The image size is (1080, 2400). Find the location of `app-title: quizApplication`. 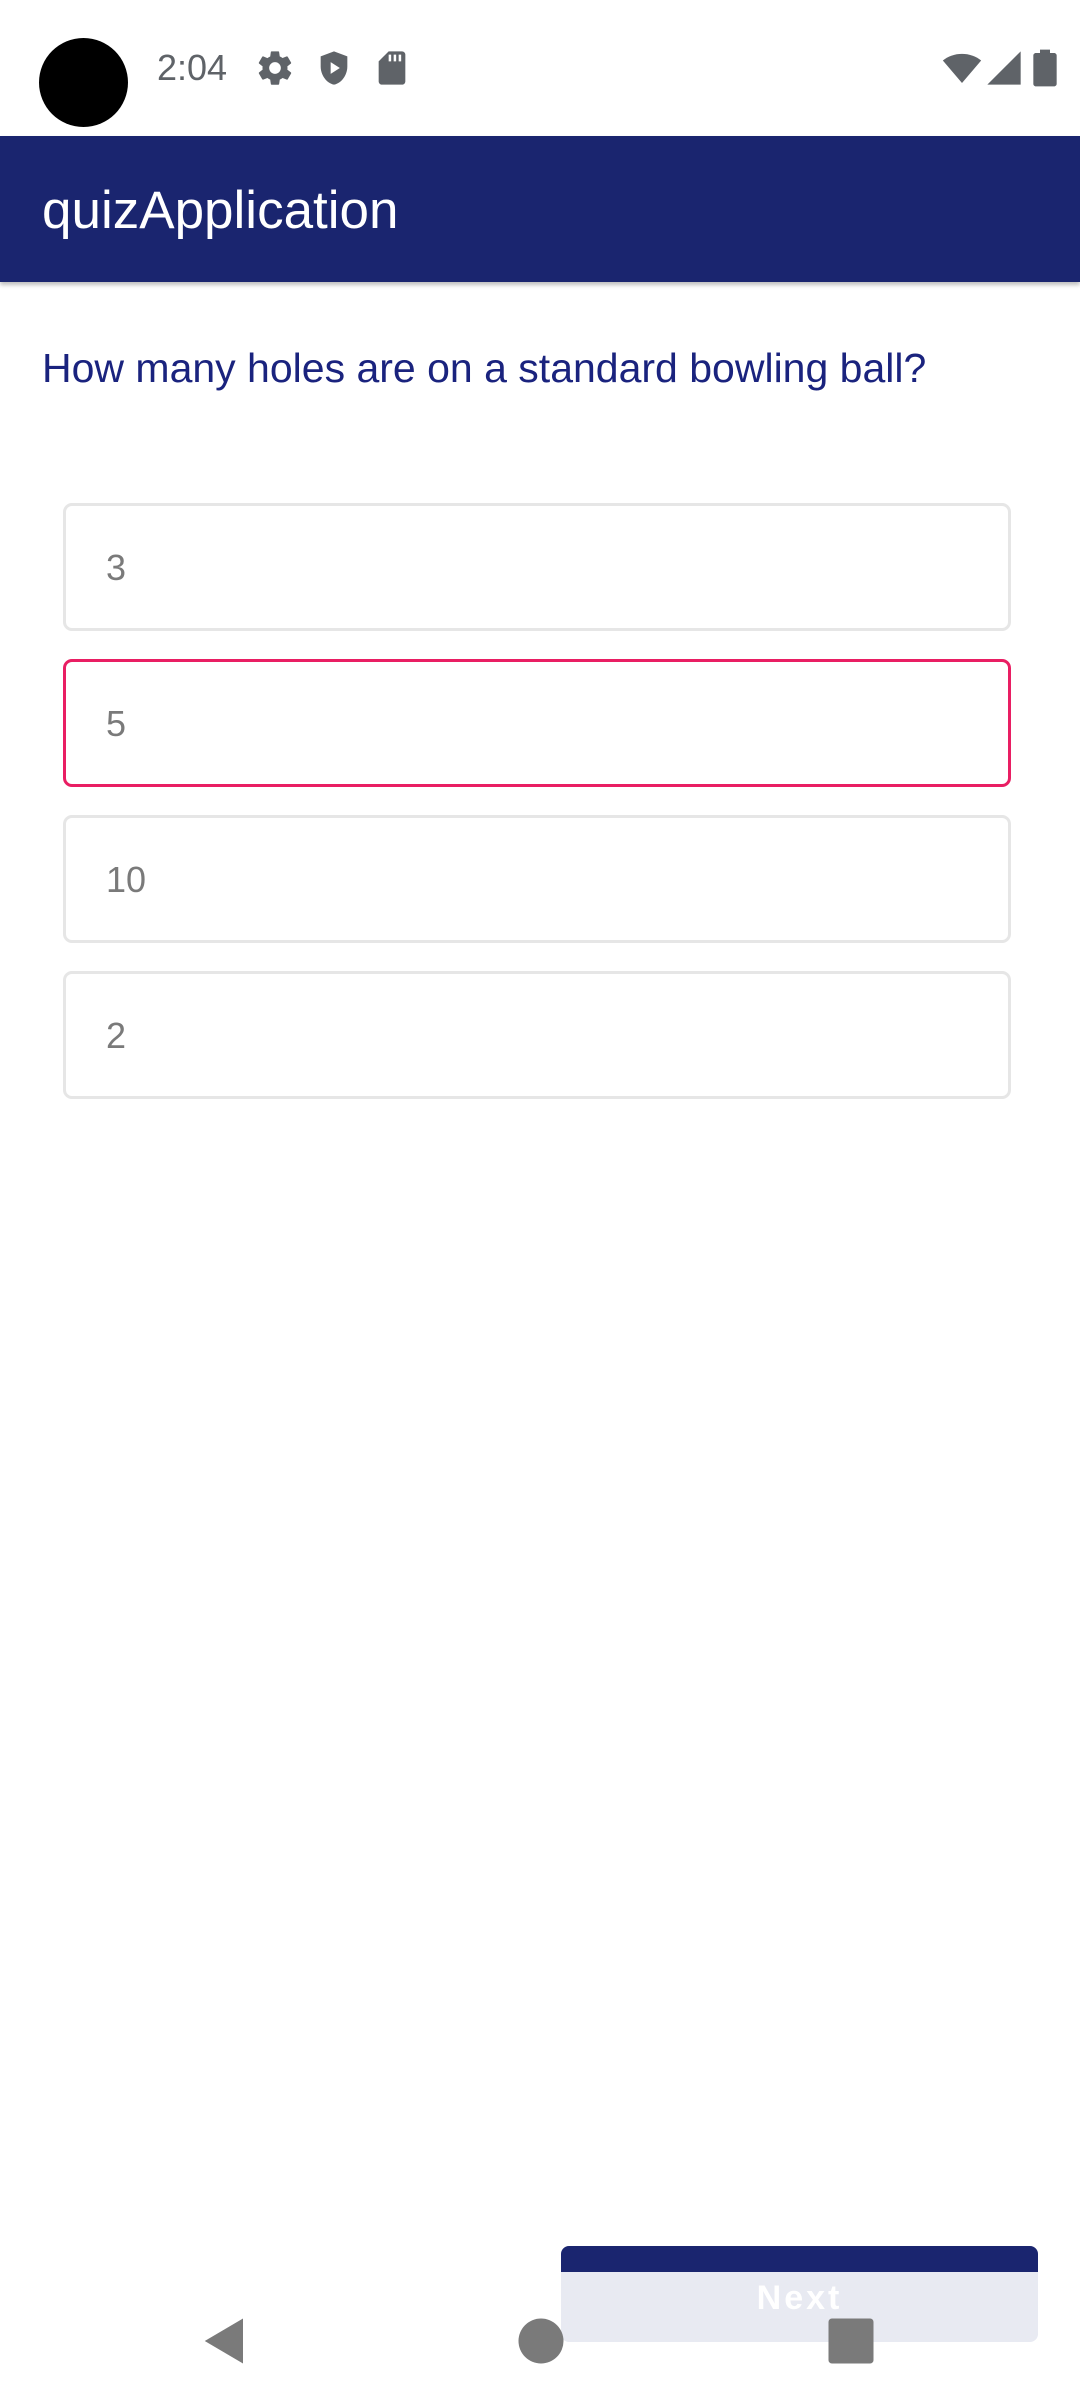

app-title: quizApplication is located at coordinates (220, 210).